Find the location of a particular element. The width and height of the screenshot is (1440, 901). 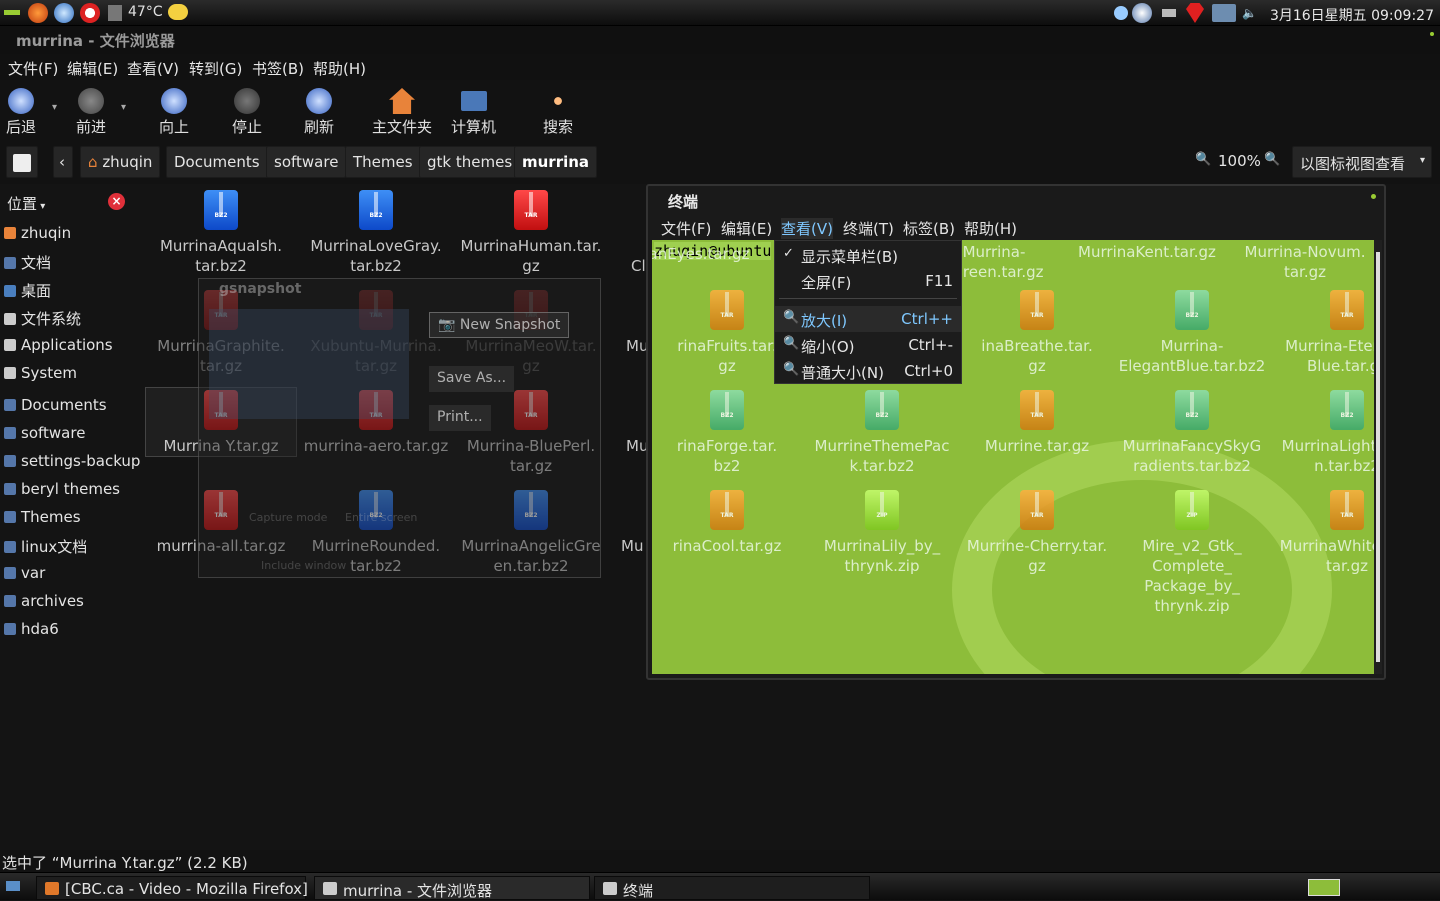

breadcrumb-gtk-themes: gtk themes is located at coordinates (470, 162).